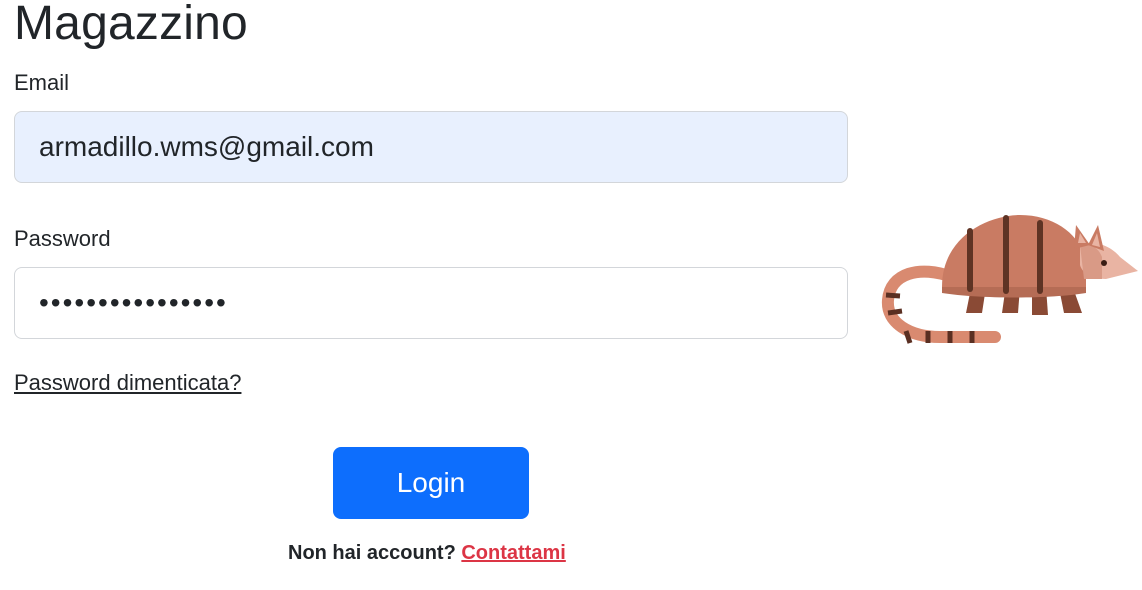 The width and height of the screenshot is (1142, 590). What do you see at coordinates (62, 238) in the screenshot?
I see `password-label: Password` at bounding box center [62, 238].